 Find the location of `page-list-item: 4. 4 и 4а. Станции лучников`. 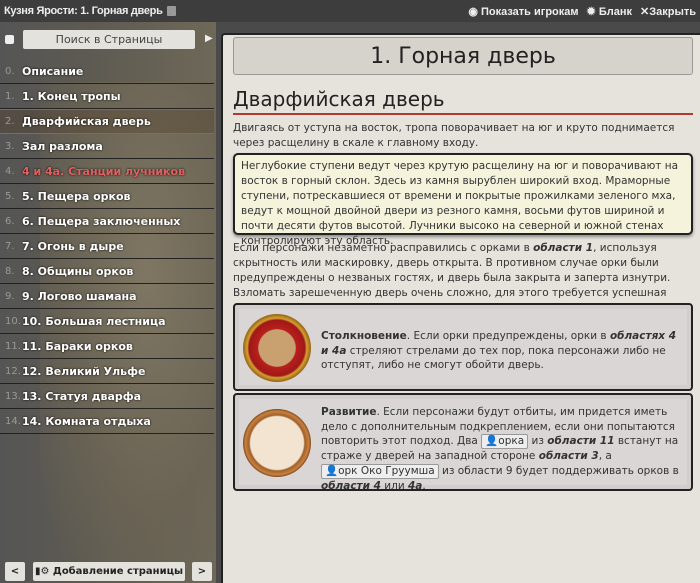

page-list-item: 4. 4 и 4а. Станции лучников is located at coordinates (107, 171).